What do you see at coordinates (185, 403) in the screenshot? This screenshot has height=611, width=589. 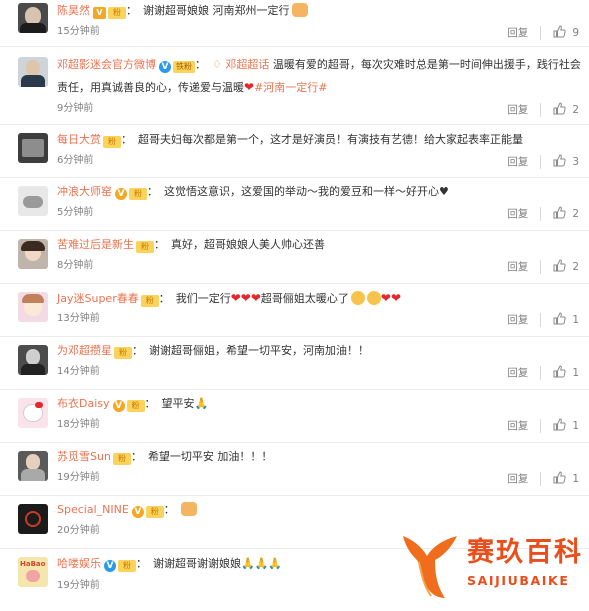 I see `comment-text: 望平安🙏` at bounding box center [185, 403].